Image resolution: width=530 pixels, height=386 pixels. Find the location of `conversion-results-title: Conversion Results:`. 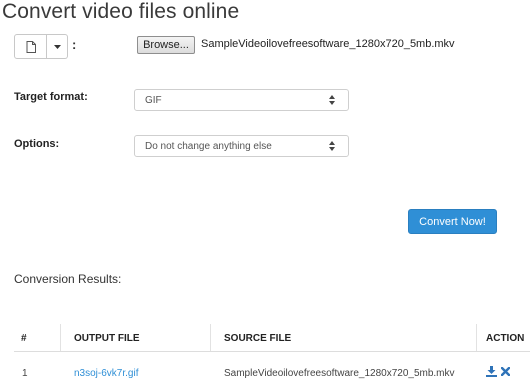

conversion-results-title: Conversion Results: is located at coordinates (68, 279).